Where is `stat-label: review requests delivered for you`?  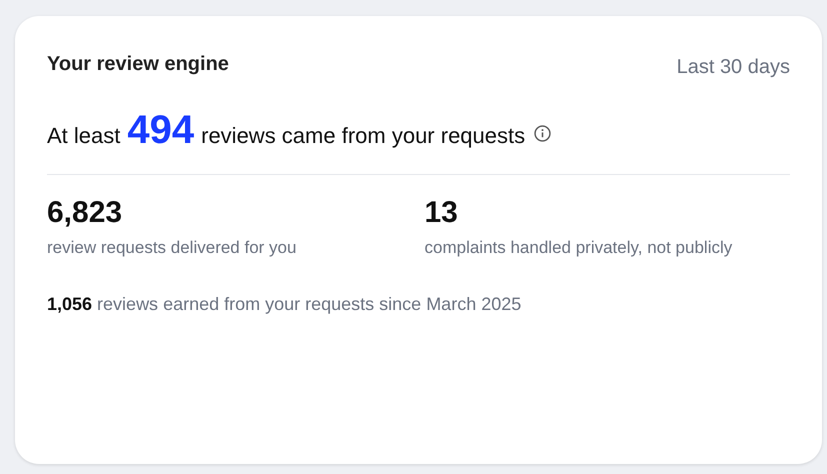
stat-label: review requests delivered for you is located at coordinates (172, 248).